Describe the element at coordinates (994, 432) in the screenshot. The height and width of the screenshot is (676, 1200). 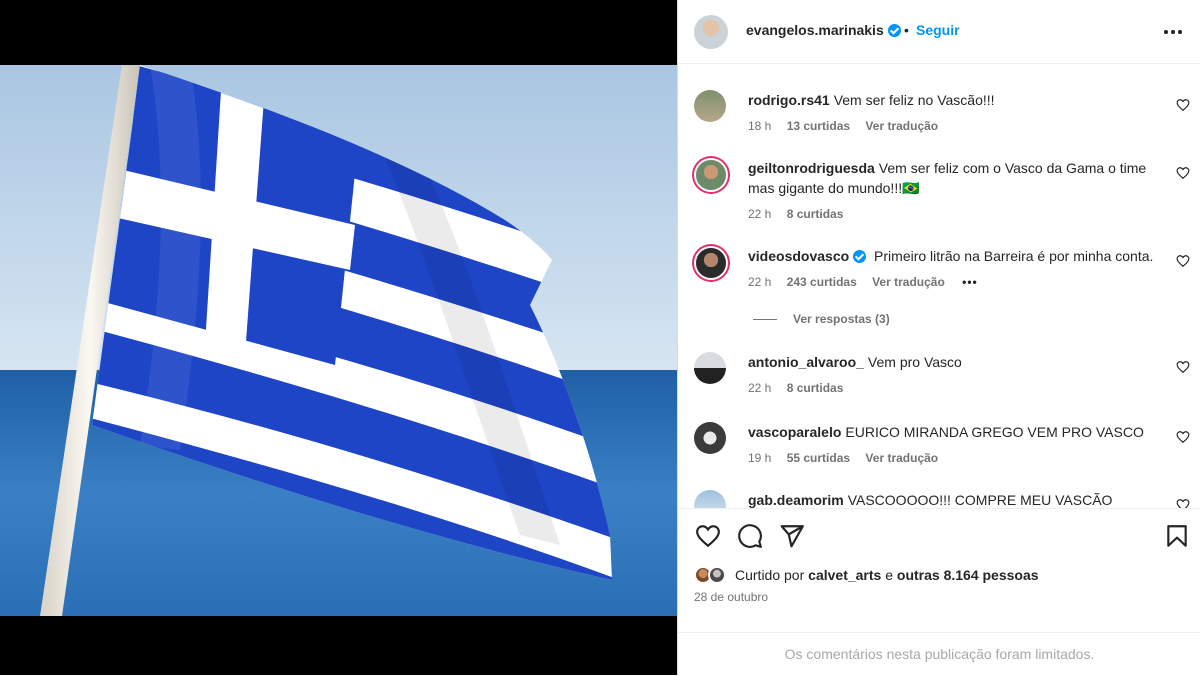
I see `comment-body: EURICO MIRANDA GREGO VEM PRO VASCO` at that location.